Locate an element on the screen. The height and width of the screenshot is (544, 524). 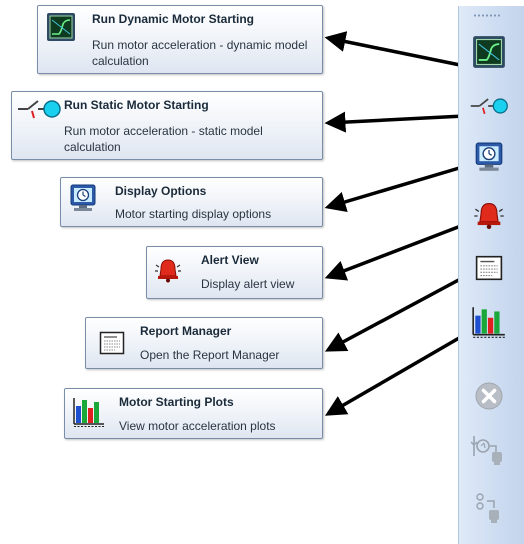
motor-relay-icon is located at coordinates (486, 450).